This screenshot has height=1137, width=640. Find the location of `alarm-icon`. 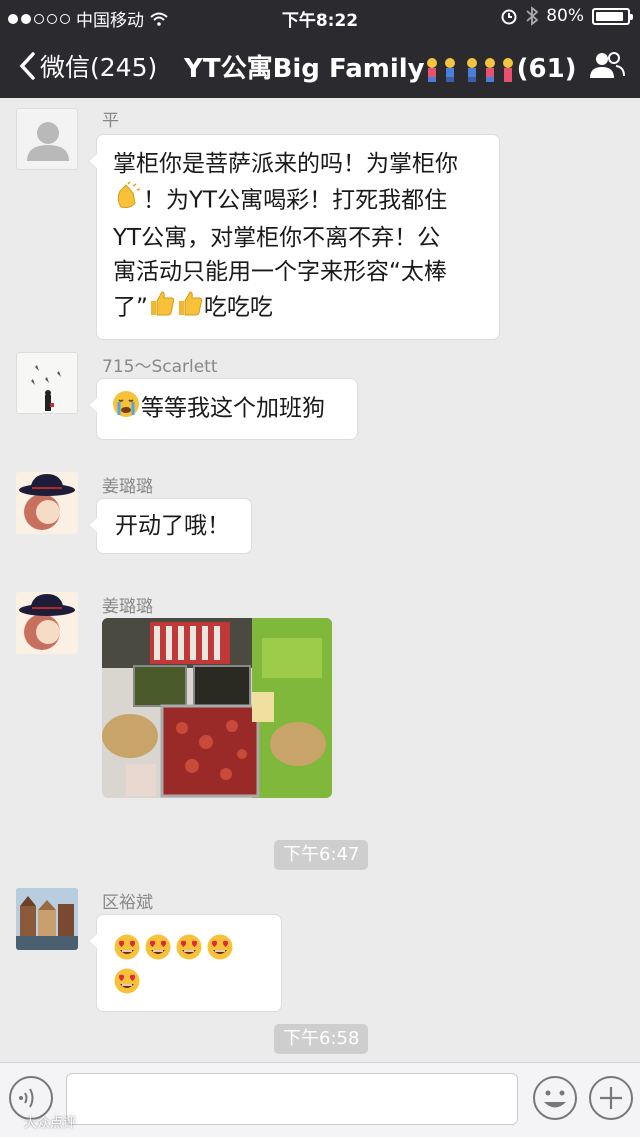

alarm-icon is located at coordinates (509, 17).